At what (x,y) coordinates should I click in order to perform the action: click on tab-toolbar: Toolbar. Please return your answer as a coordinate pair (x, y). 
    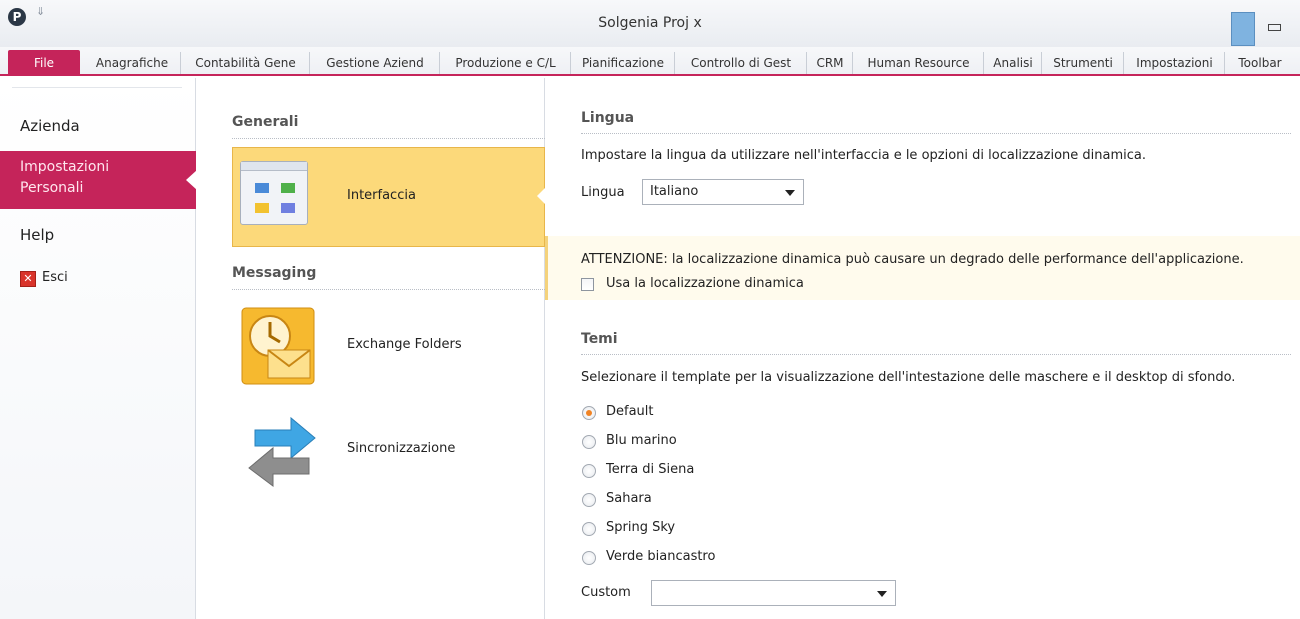
    Looking at the image, I should click on (1260, 63).